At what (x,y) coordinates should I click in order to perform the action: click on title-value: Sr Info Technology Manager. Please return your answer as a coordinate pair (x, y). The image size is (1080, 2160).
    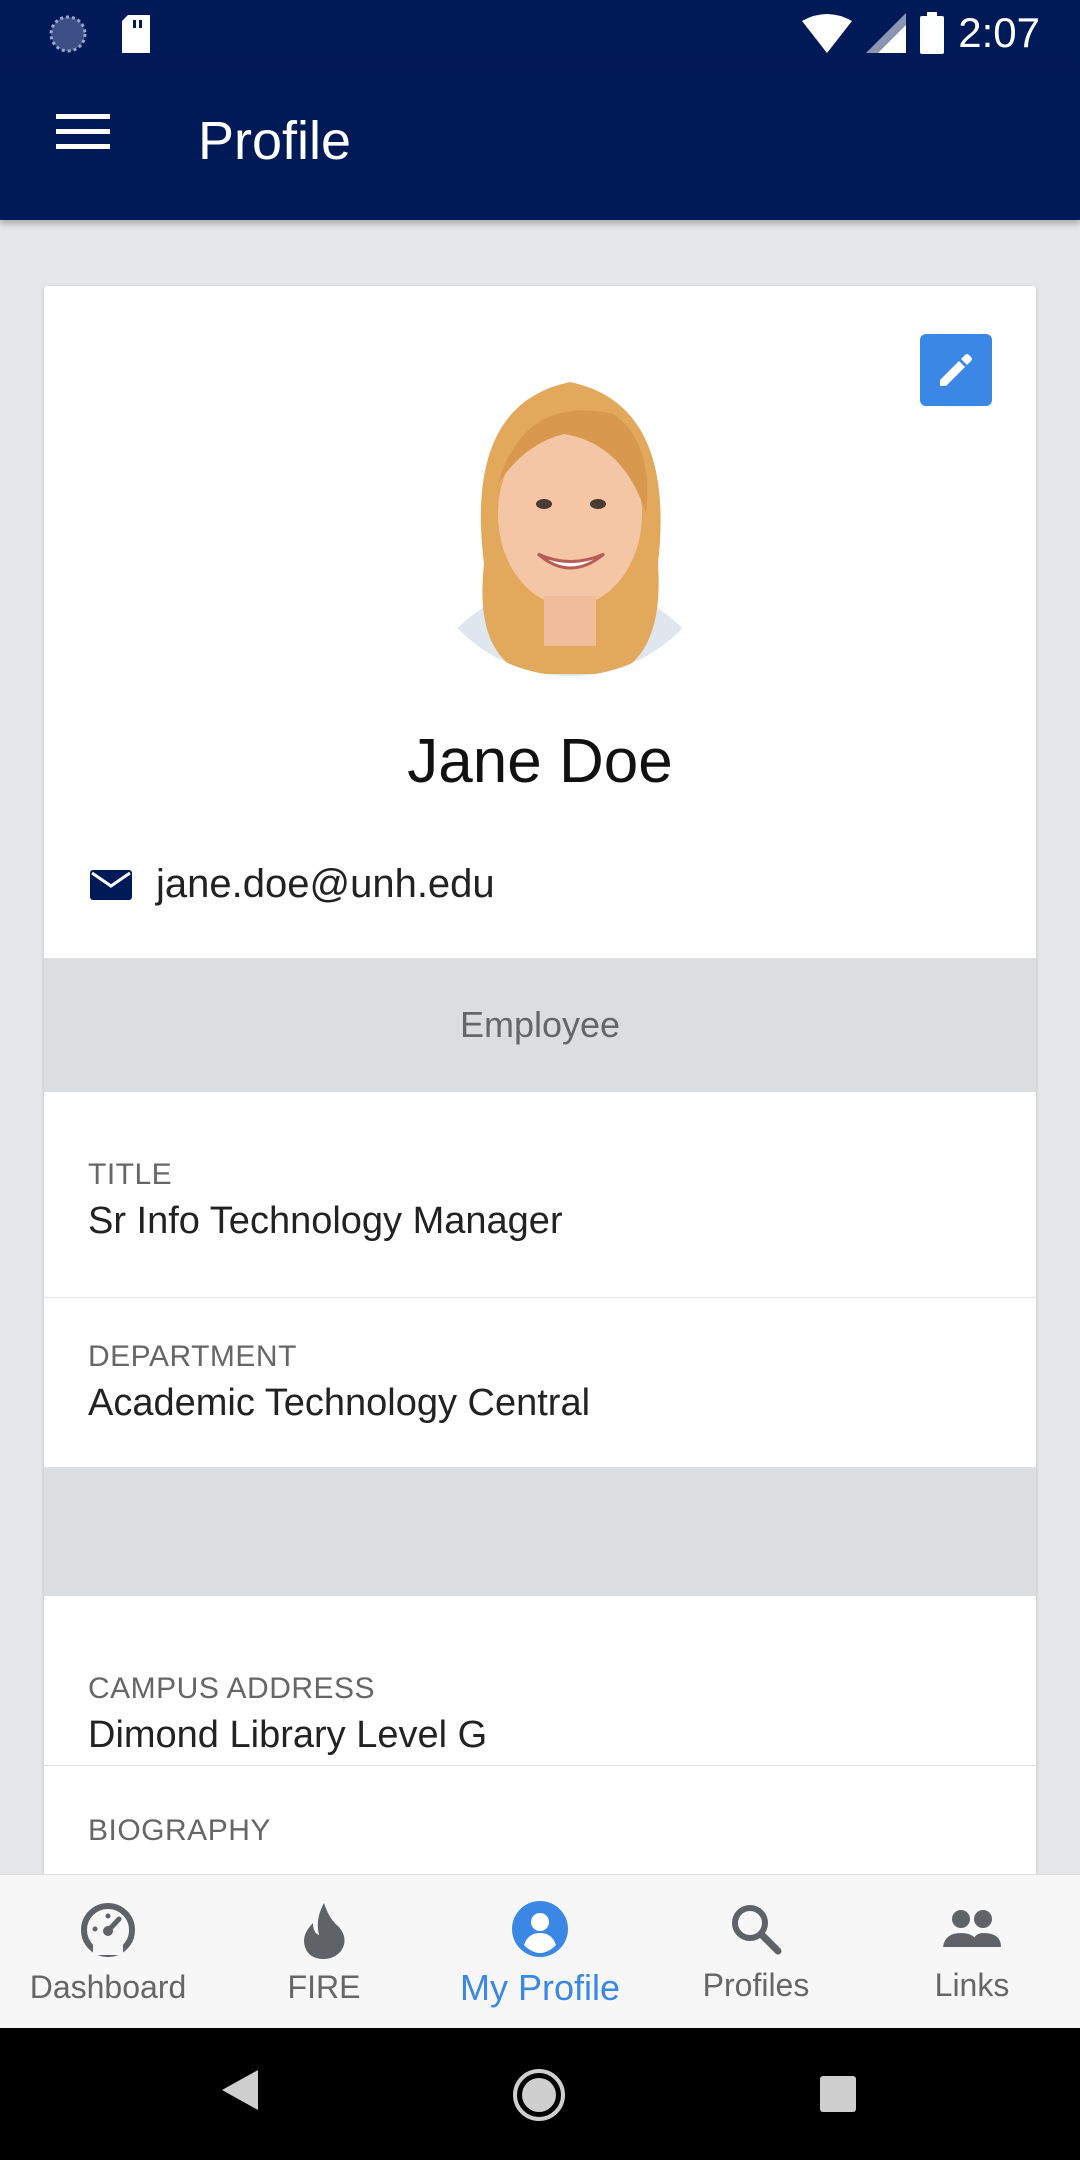
    Looking at the image, I should click on (325, 1221).